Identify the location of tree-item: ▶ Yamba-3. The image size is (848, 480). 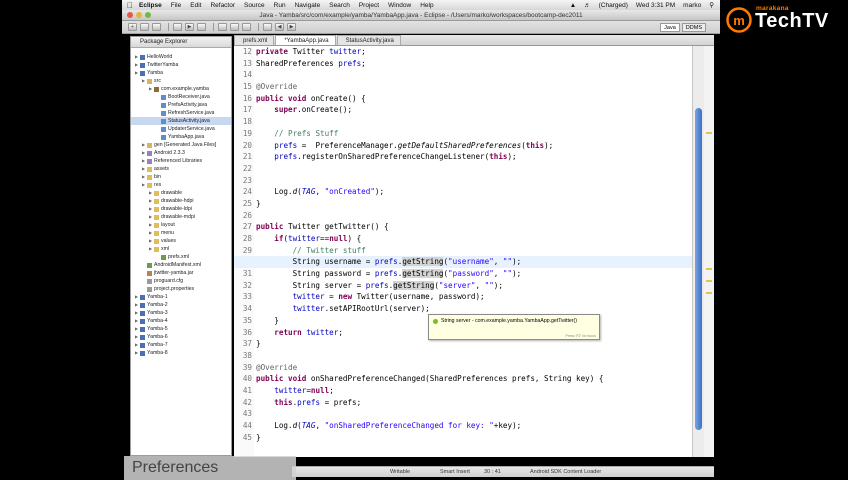
(181, 313).